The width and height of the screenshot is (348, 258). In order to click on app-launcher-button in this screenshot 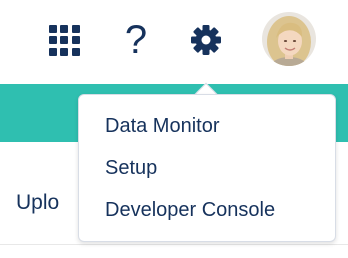, I will do `click(64, 40)`.